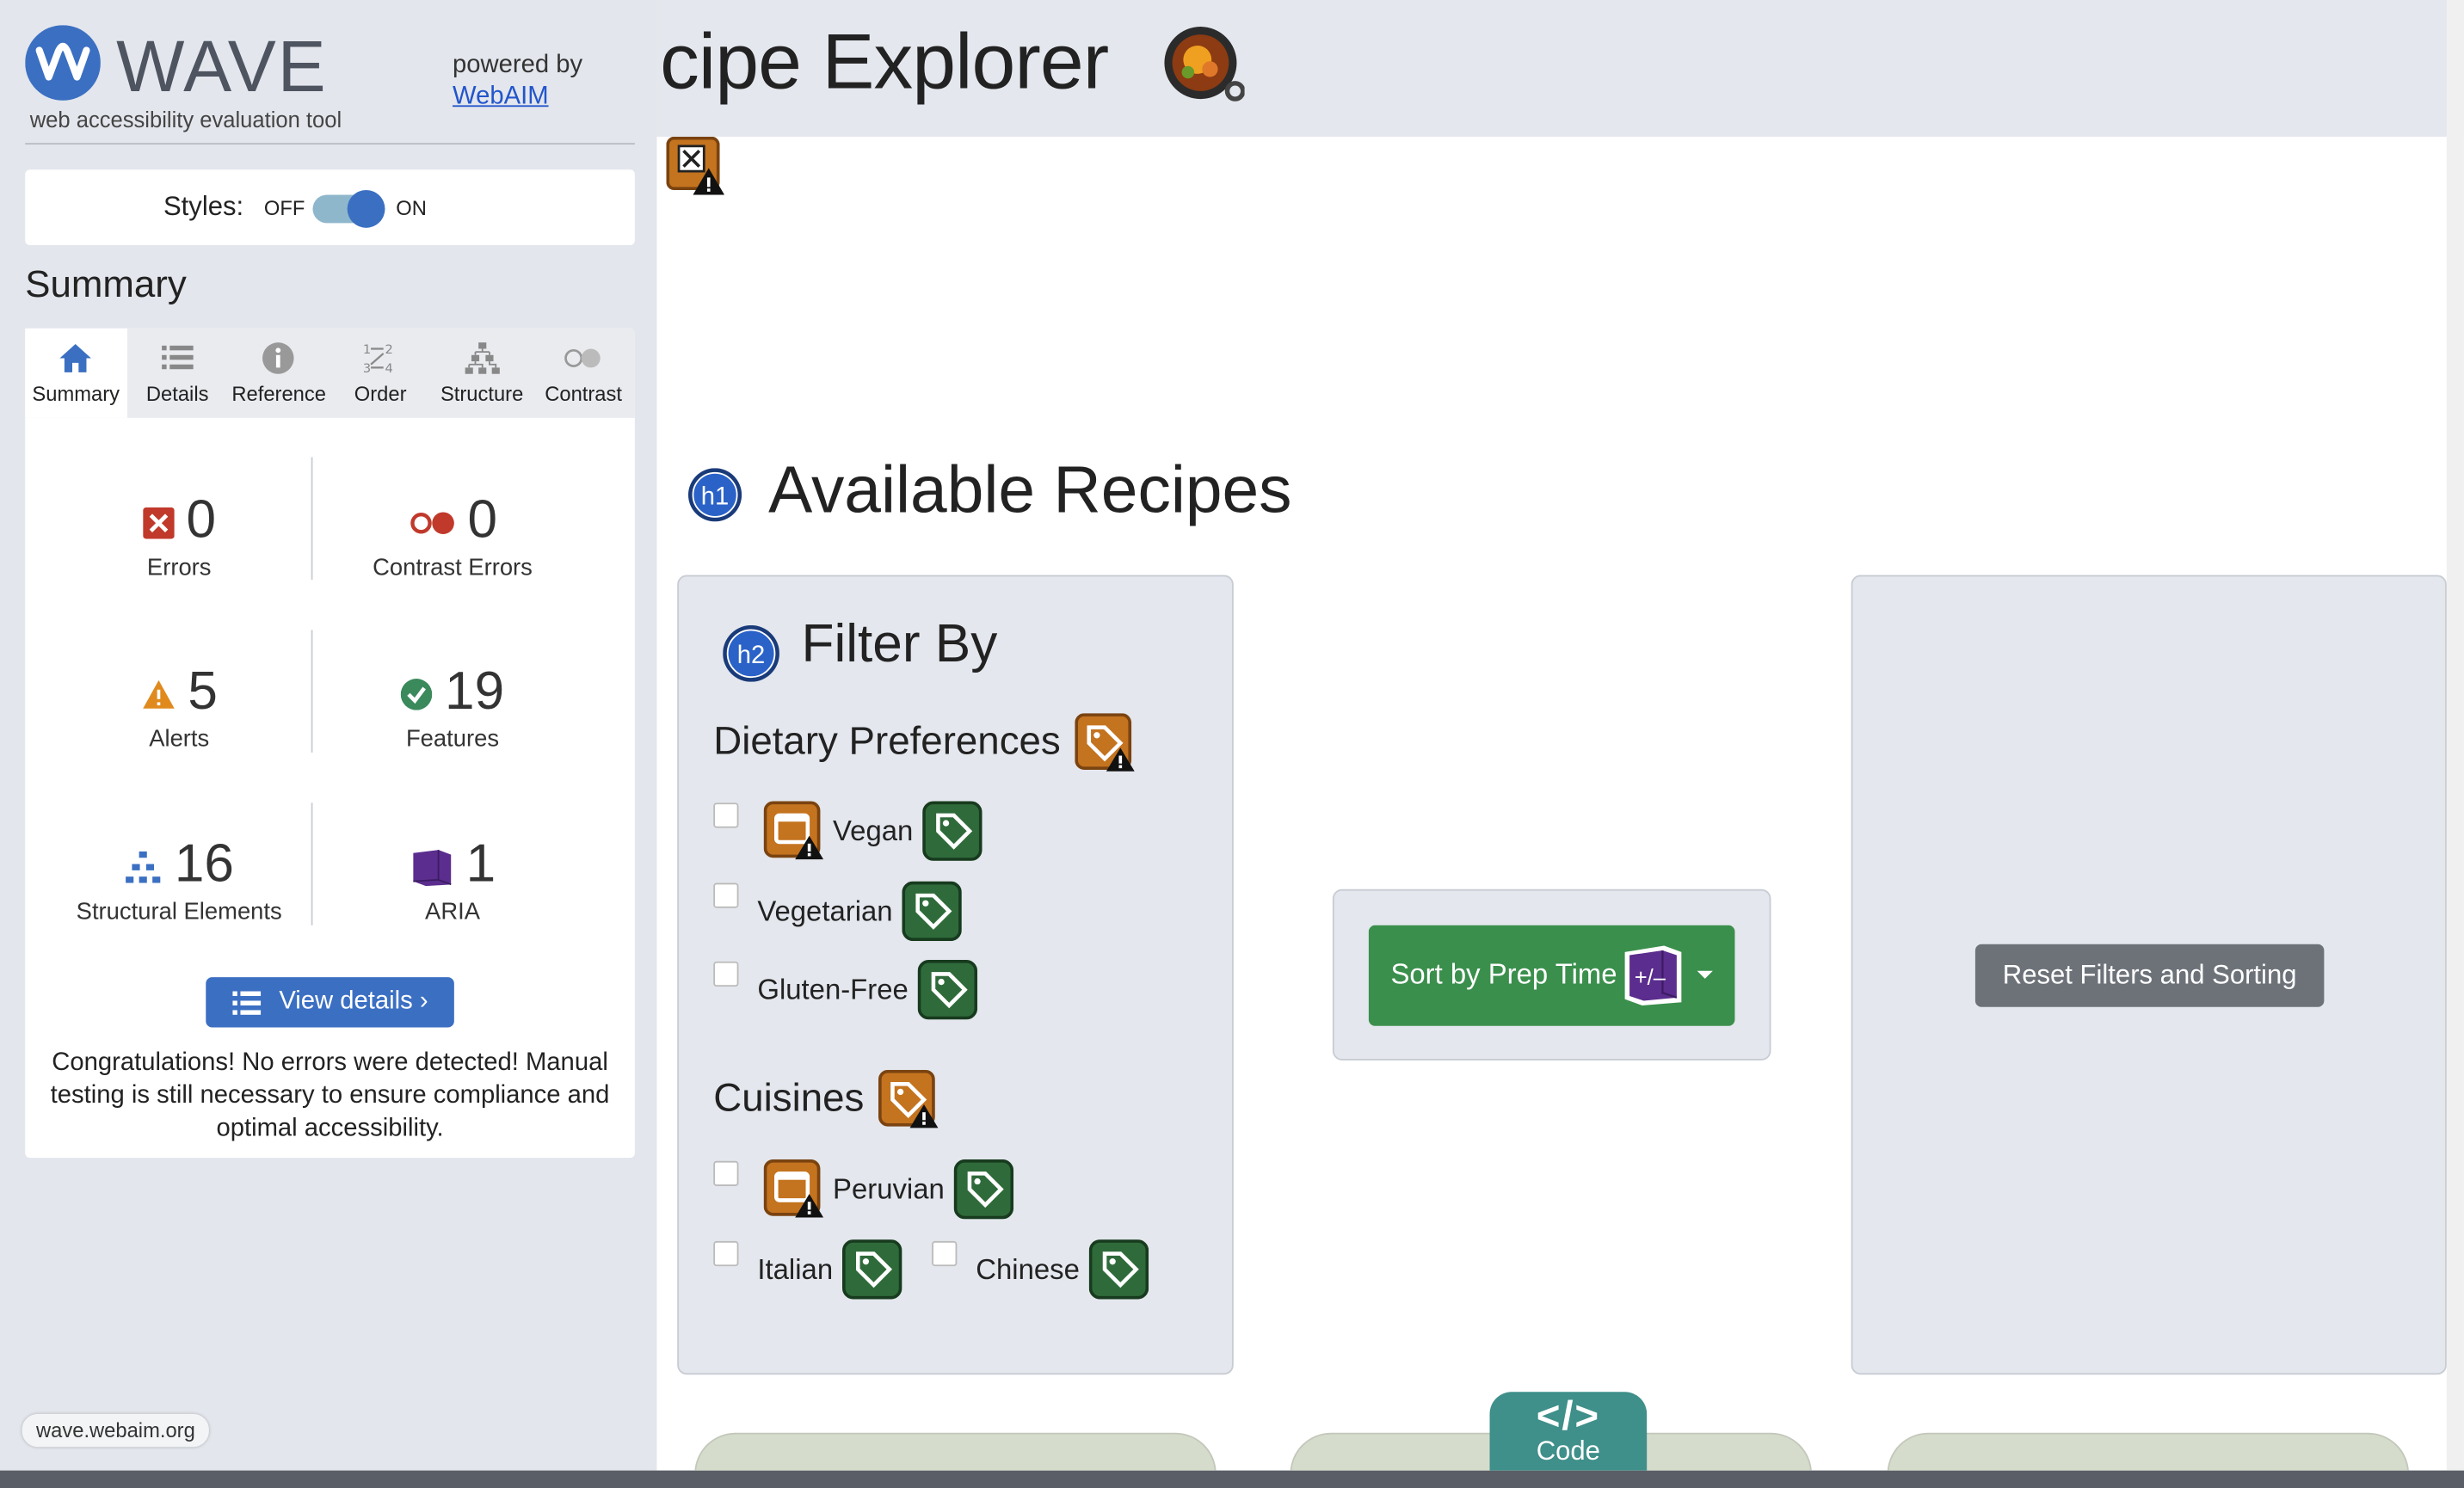  I want to click on styles-toggle, so click(348, 209).